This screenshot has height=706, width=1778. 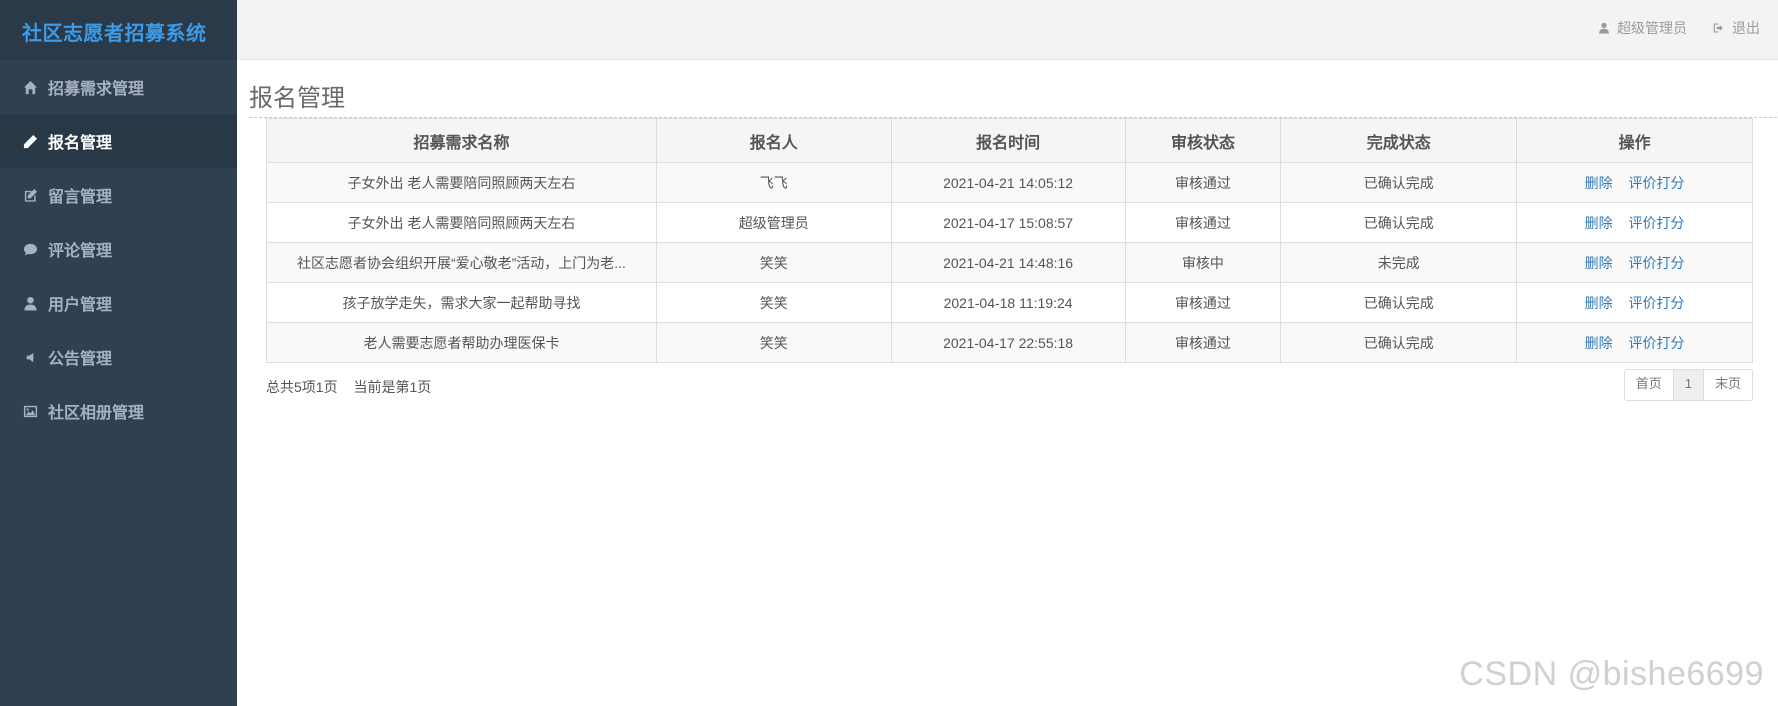 I want to click on home-icon, so click(x=30, y=87).